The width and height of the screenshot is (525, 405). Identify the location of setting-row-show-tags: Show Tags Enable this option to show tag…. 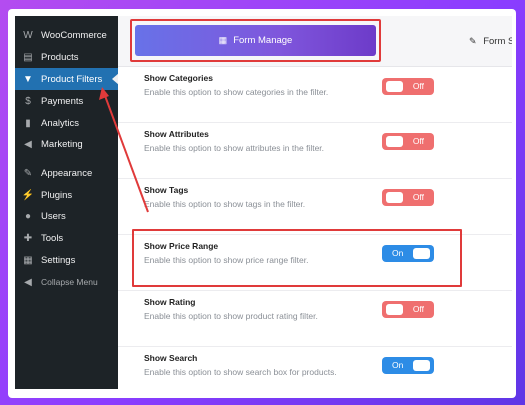
(315, 207).